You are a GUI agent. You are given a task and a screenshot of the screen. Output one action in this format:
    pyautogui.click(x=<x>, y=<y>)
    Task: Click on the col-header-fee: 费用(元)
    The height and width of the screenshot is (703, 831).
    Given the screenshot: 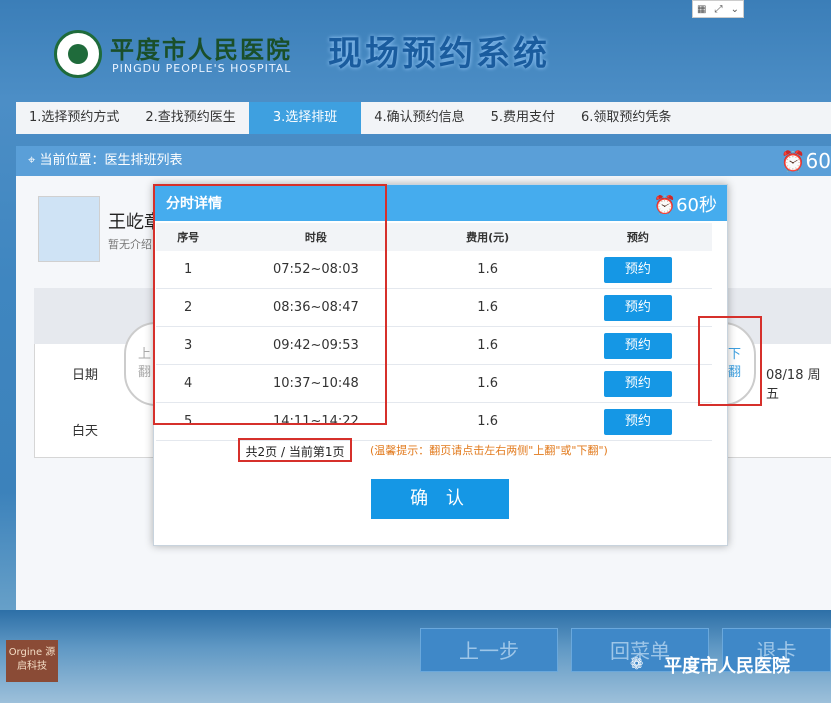 What is the action you would take?
    pyautogui.click(x=487, y=237)
    